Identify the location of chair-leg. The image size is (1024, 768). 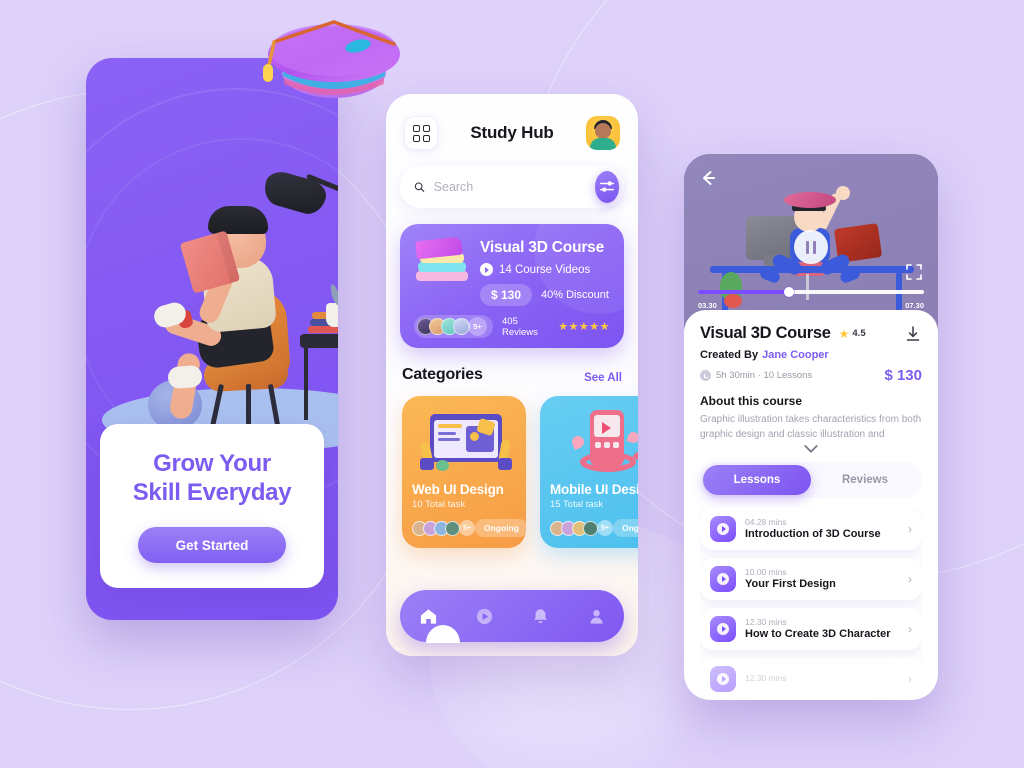
(248, 406).